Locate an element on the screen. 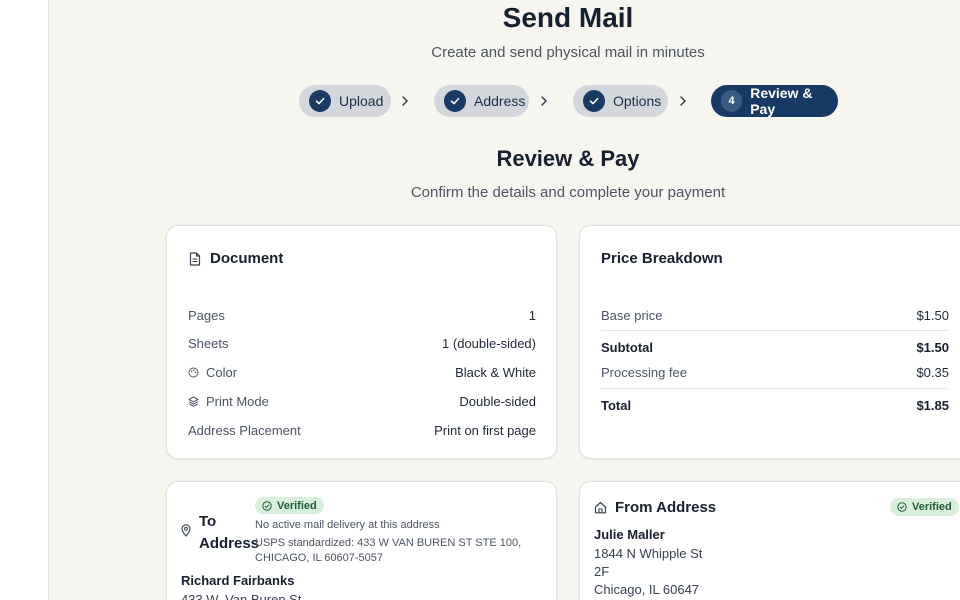  layers-icon is located at coordinates (193, 401).